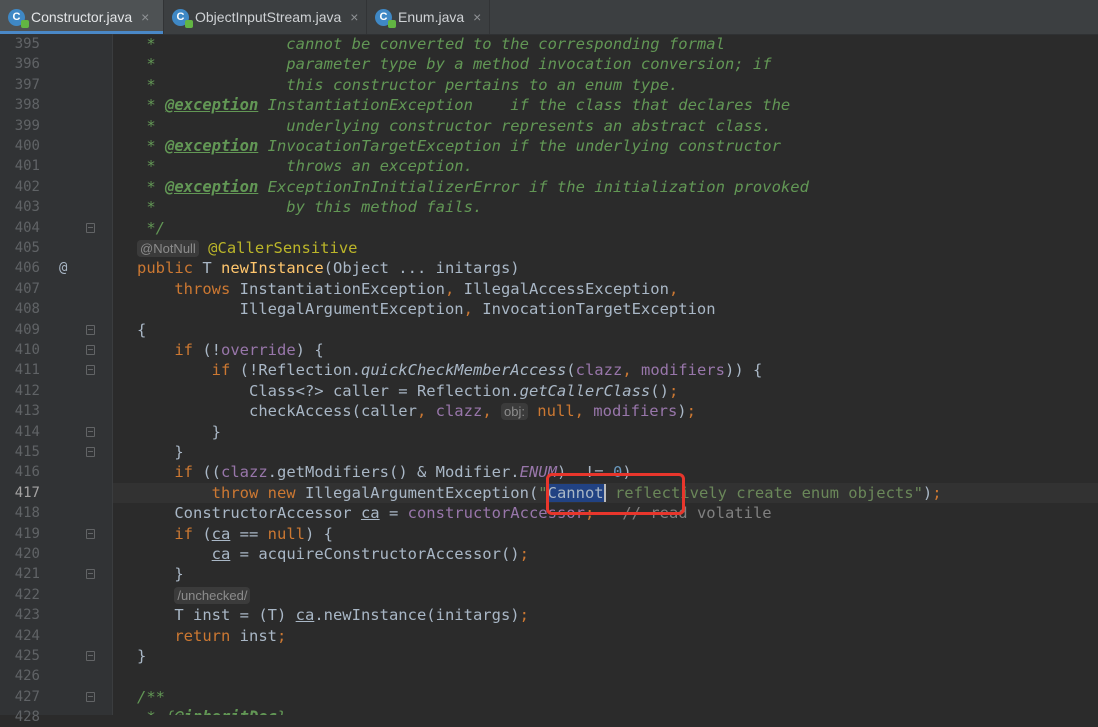  Describe the element at coordinates (27, 472) in the screenshot. I see `line-number: 416` at that location.